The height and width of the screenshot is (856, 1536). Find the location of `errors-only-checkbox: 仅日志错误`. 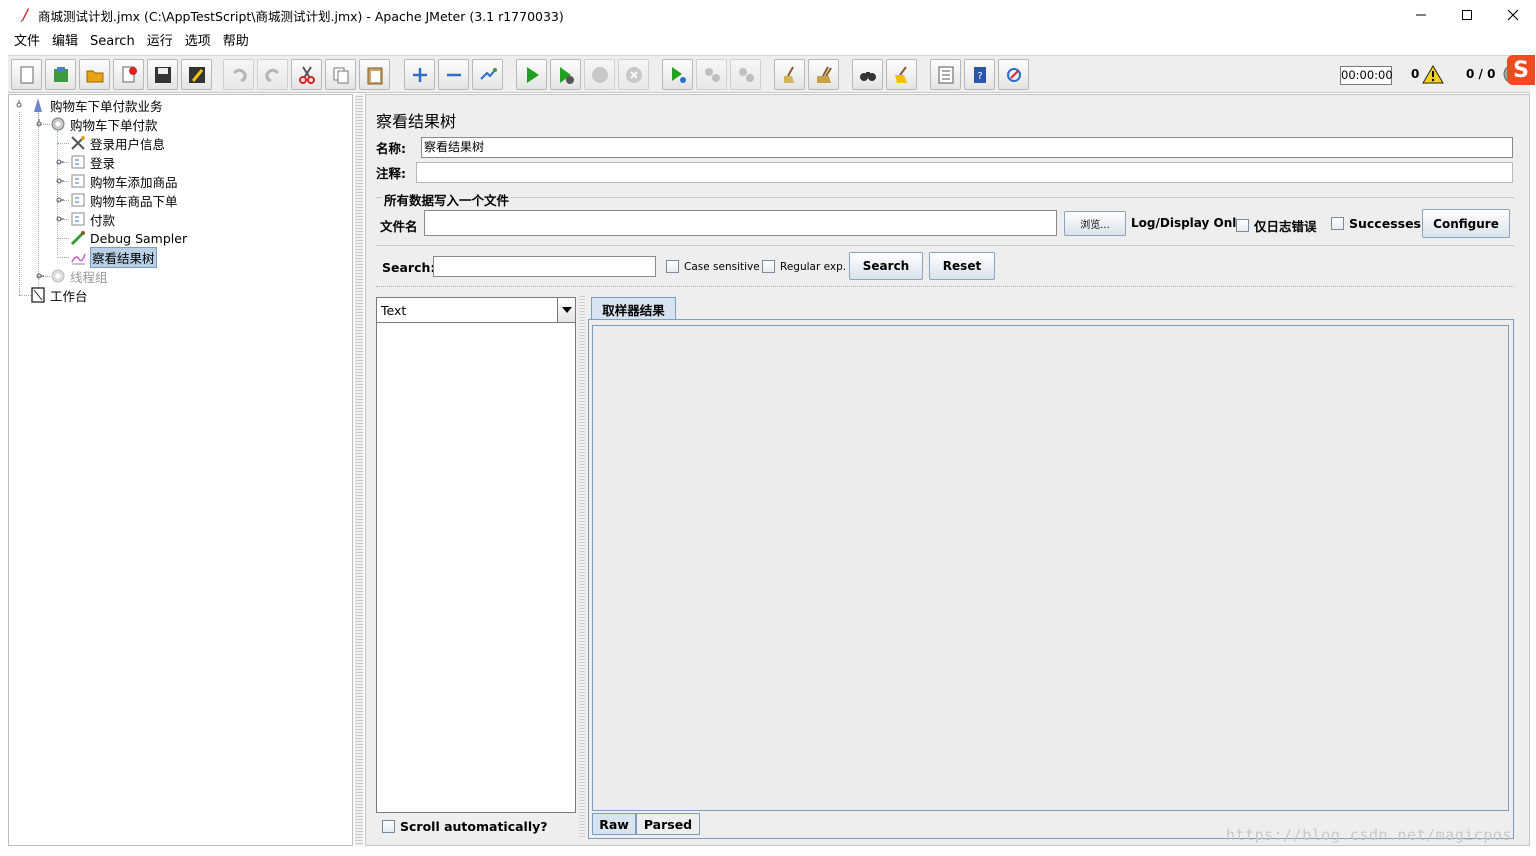

errors-only-checkbox: 仅日志错误 is located at coordinates (1276, 225).